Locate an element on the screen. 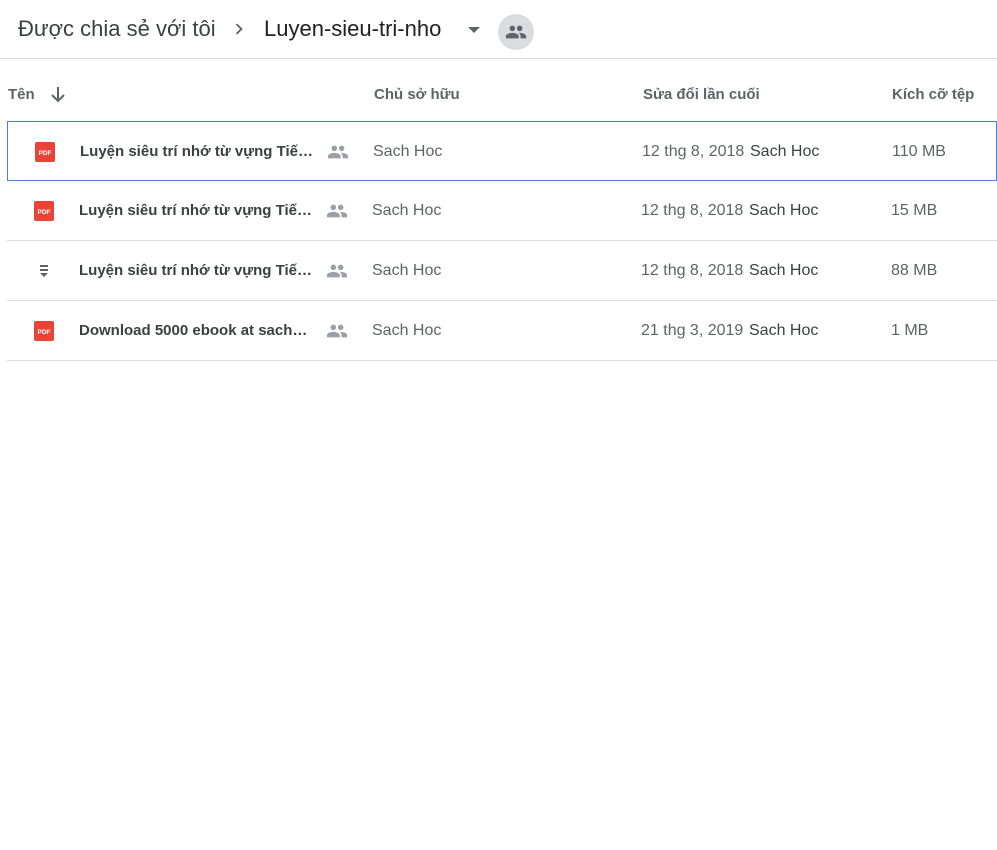 The height and width of the screenshot is (850, 997). breadcrumb-current-folder: Luyen-sieu-tri-nho is located at coordinates (352, 29).